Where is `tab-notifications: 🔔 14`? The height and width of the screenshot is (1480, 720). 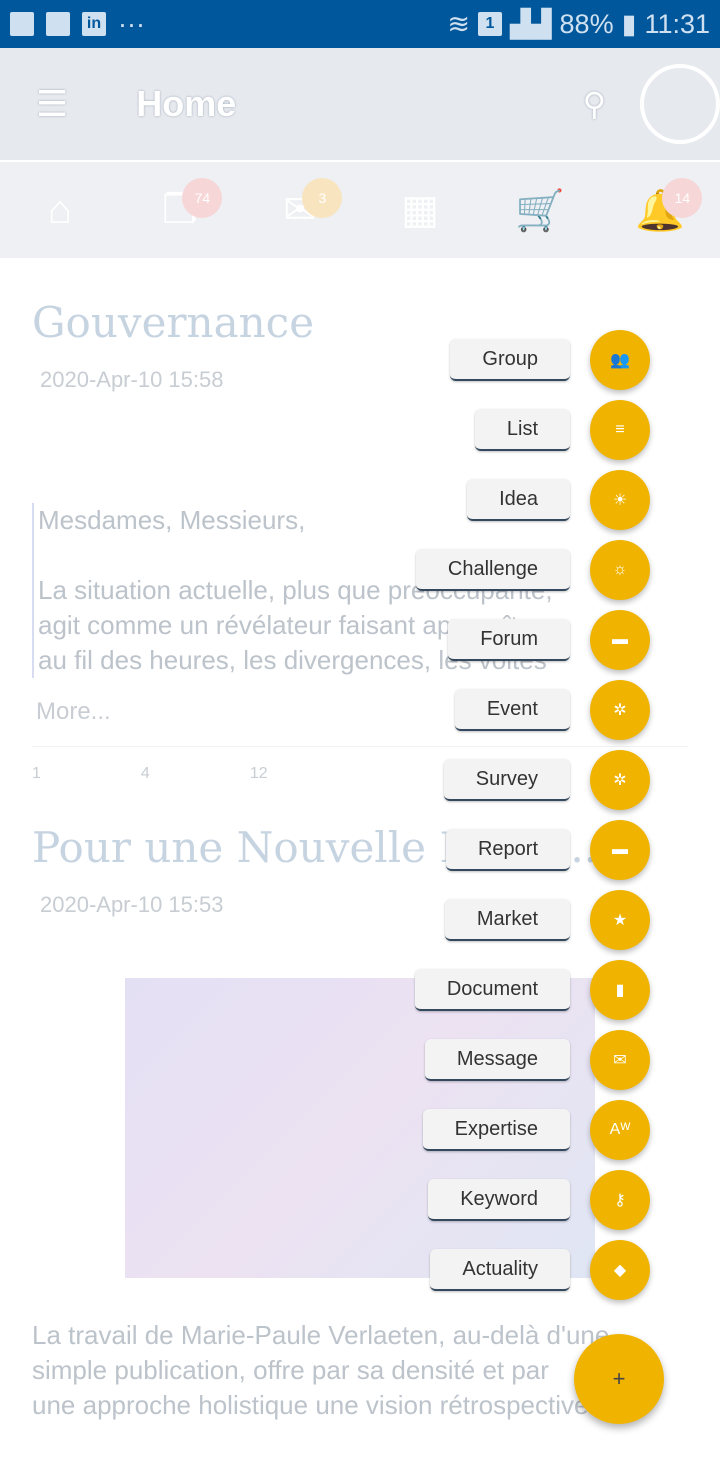
tab-notifications: 🔔 14 is located at coordinates (660, 210).